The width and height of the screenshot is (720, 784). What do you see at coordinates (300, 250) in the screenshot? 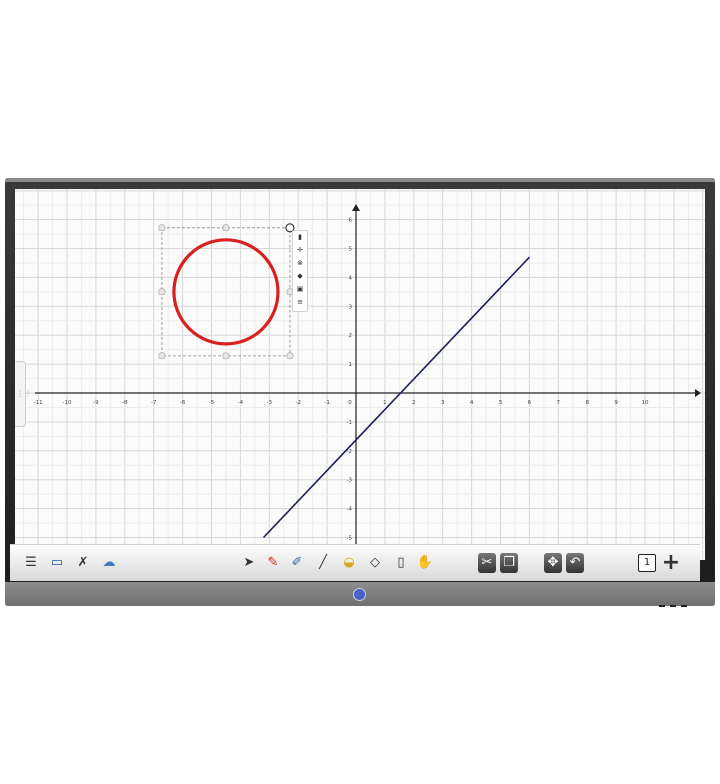
I see `move-icon: ✛` at bounding box center [300, 250].